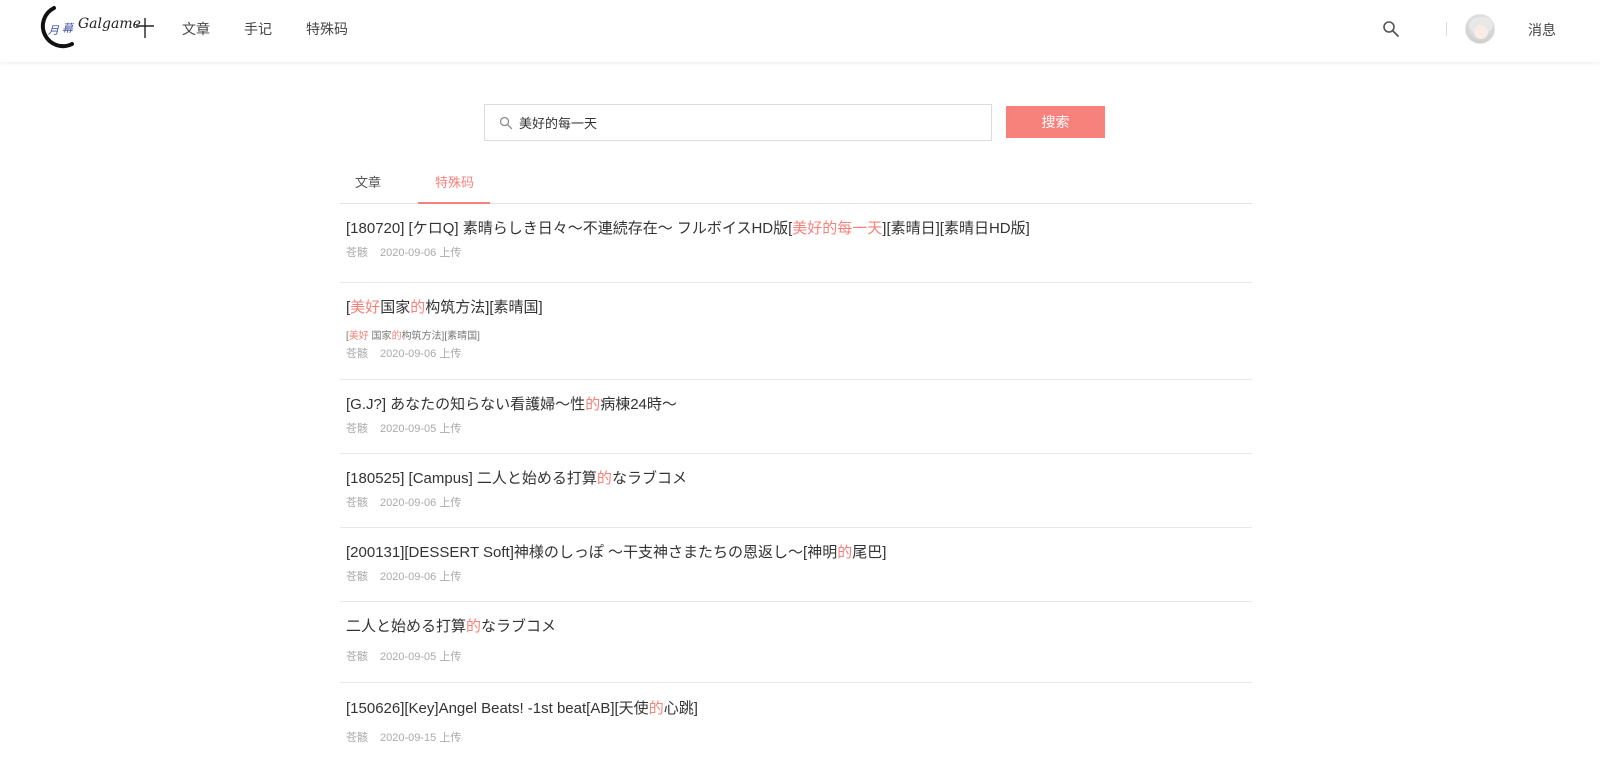 This screenshot has height=762, width=1600. I want to click on list-item: 二人と始める打算的なラブコメ 苍骸 2020-09-05 上传, so click(796, 642).